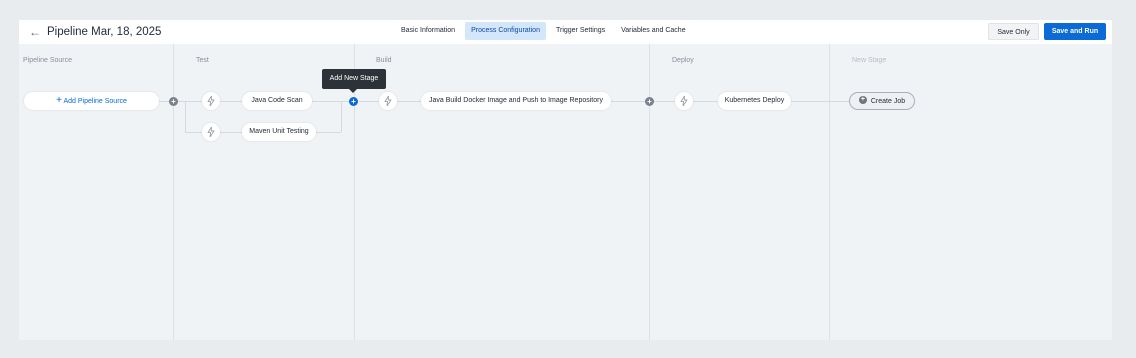  Describe the element at coordinates (35, 32) in the screenshot. I see `back-arrow-icon: ←` at that location.